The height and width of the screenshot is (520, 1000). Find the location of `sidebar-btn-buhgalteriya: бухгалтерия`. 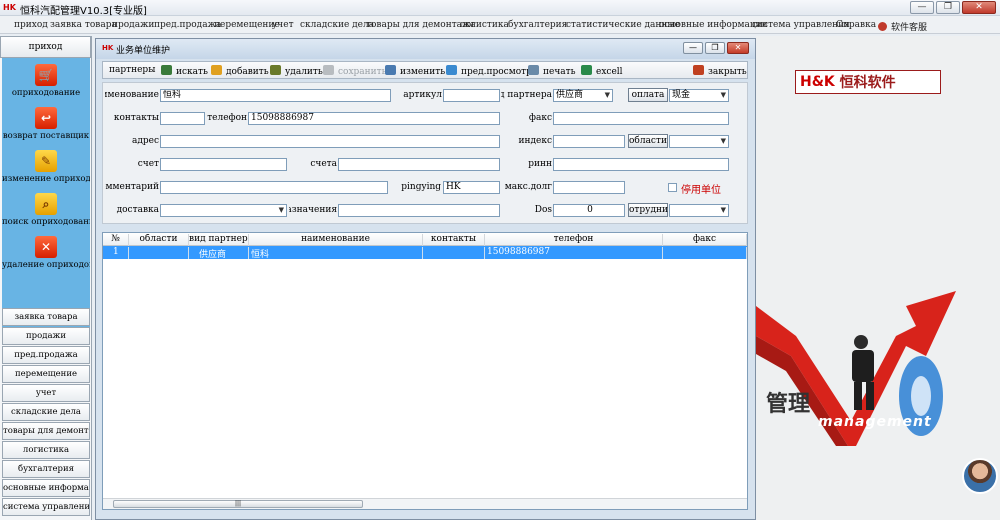

sidebar-btn-buhgalteriya: бухгалтерия is located at coordinates (46, 469).